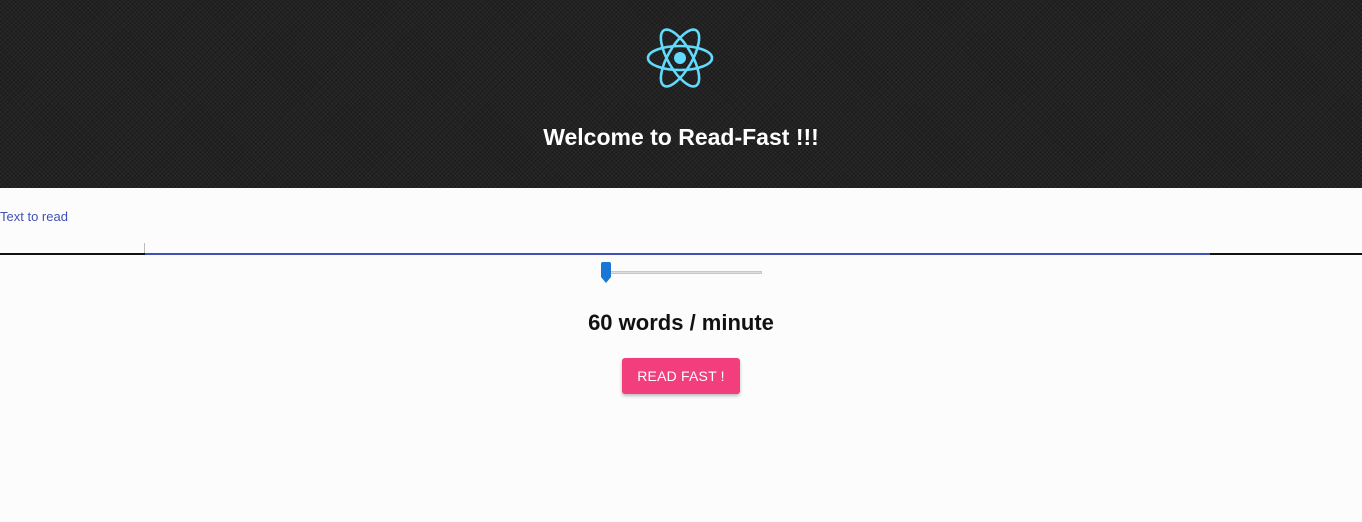  I want to click on speed-slider-track, so click(685, 272).